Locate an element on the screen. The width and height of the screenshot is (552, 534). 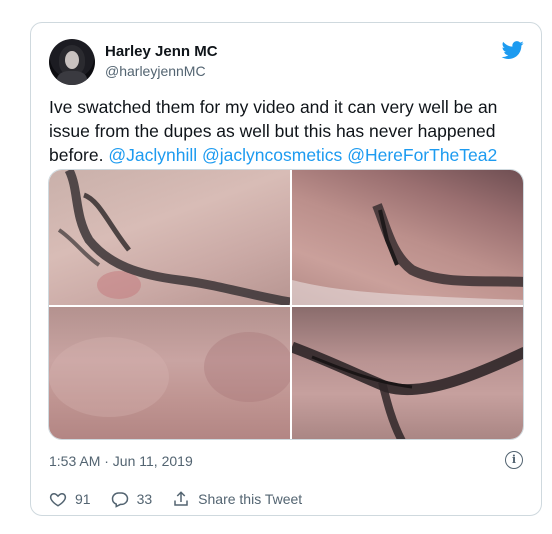
twitter-bird-icon is located at coordinates (513, 50).